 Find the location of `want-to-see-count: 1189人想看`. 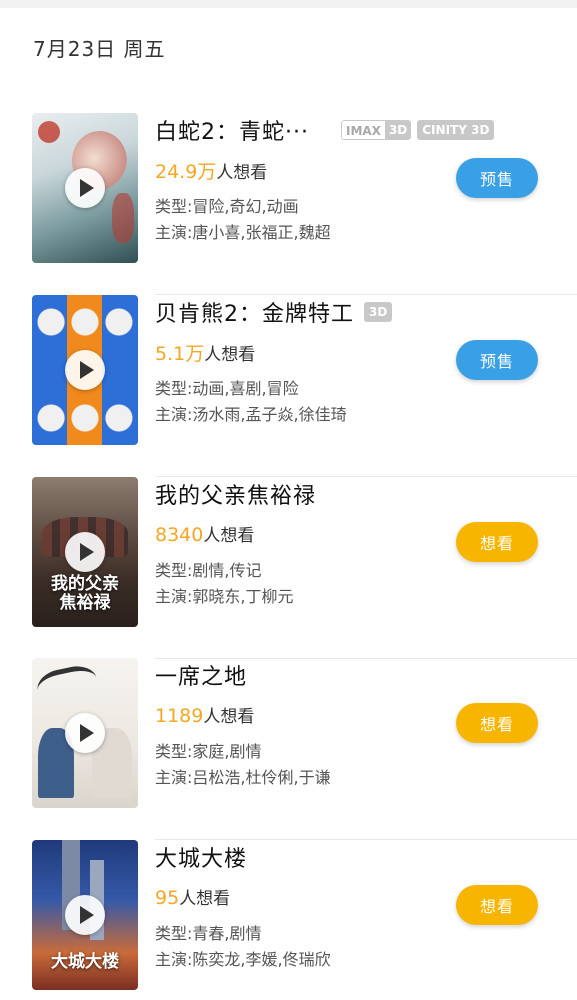

want-to-see-count: 1189人想看 is located at coordinates (205, 716).